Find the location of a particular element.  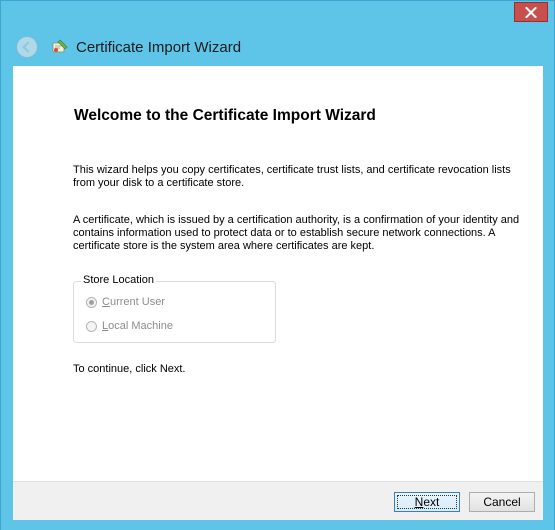

current-user-option: Current User is located at coordinates (125, 302).